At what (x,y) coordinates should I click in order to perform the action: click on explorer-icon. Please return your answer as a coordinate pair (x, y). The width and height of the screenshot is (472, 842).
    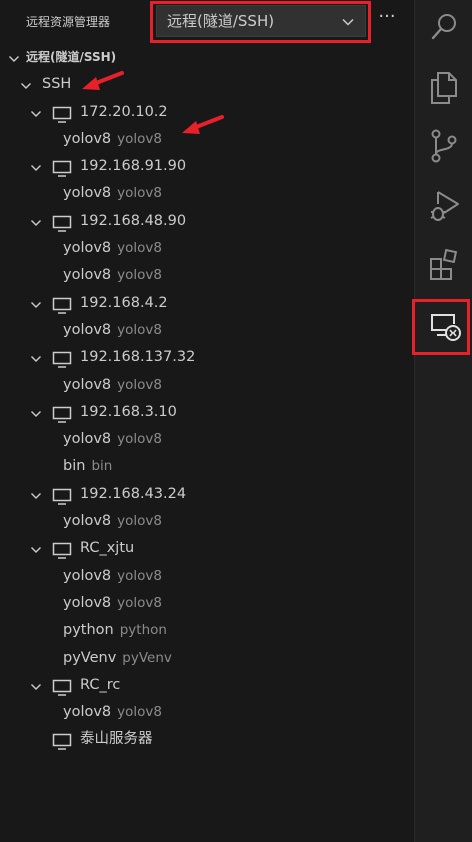
    Looking at the image, I should click on (444, 88).